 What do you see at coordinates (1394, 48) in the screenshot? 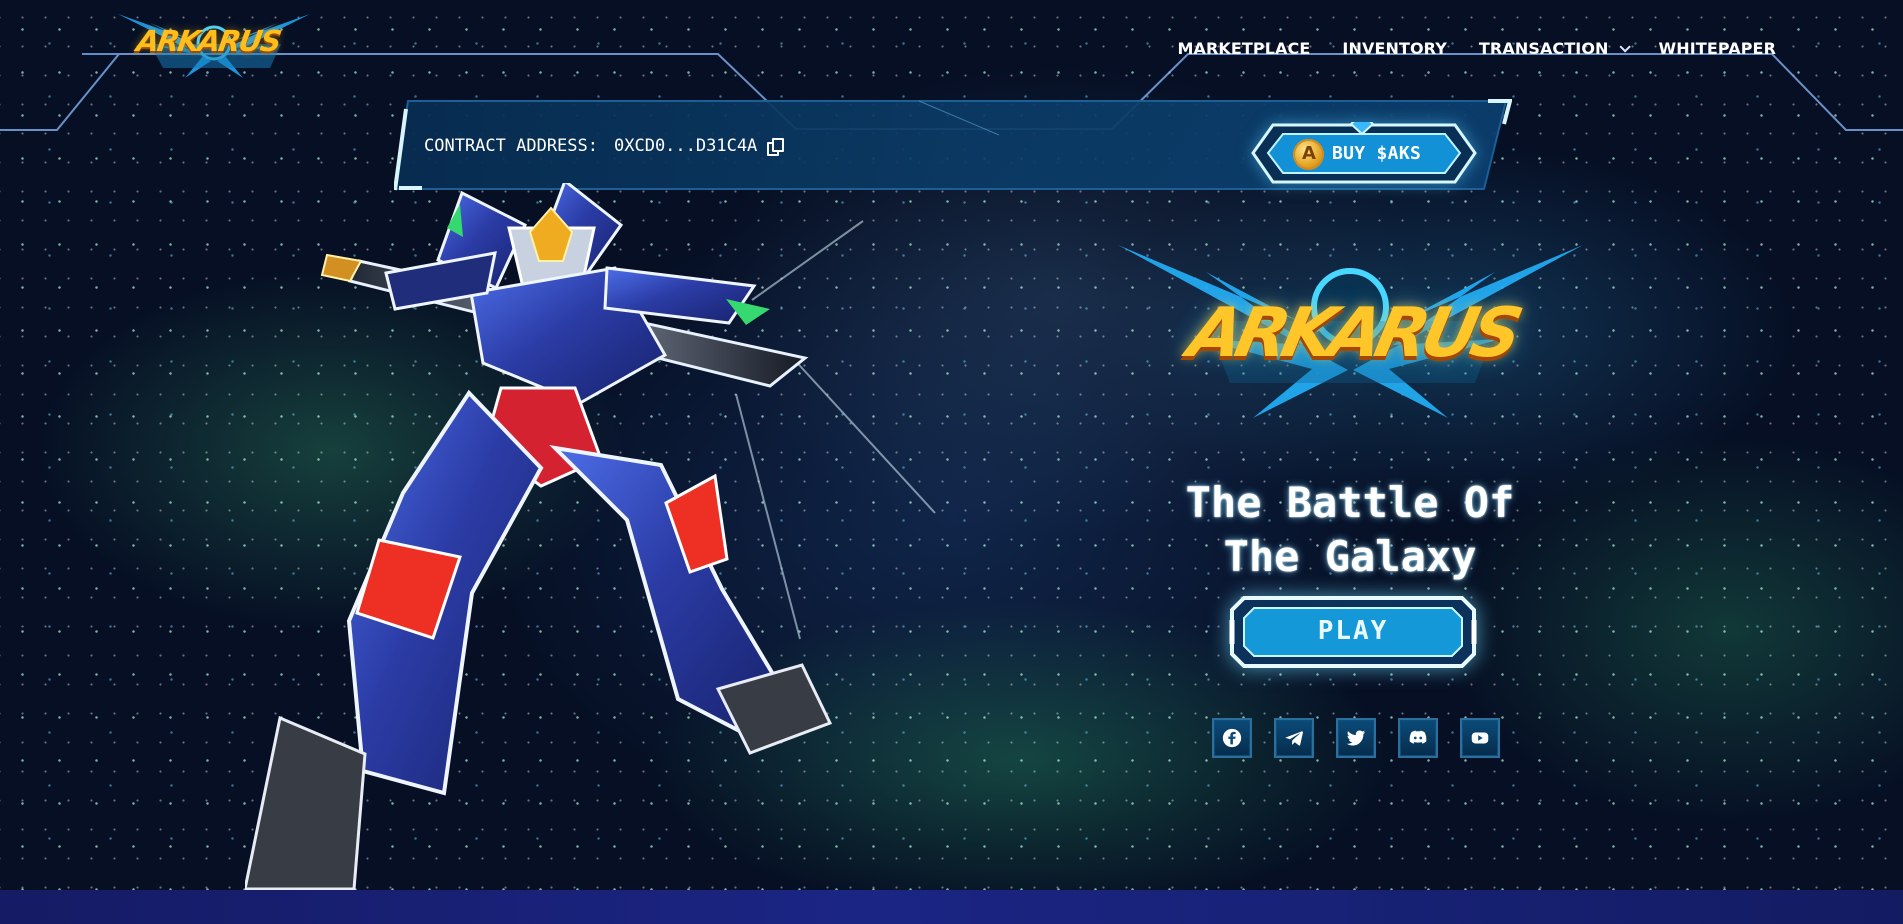
I see `nav-inventory: INVENTORY` at bounding box center [1394, 48].